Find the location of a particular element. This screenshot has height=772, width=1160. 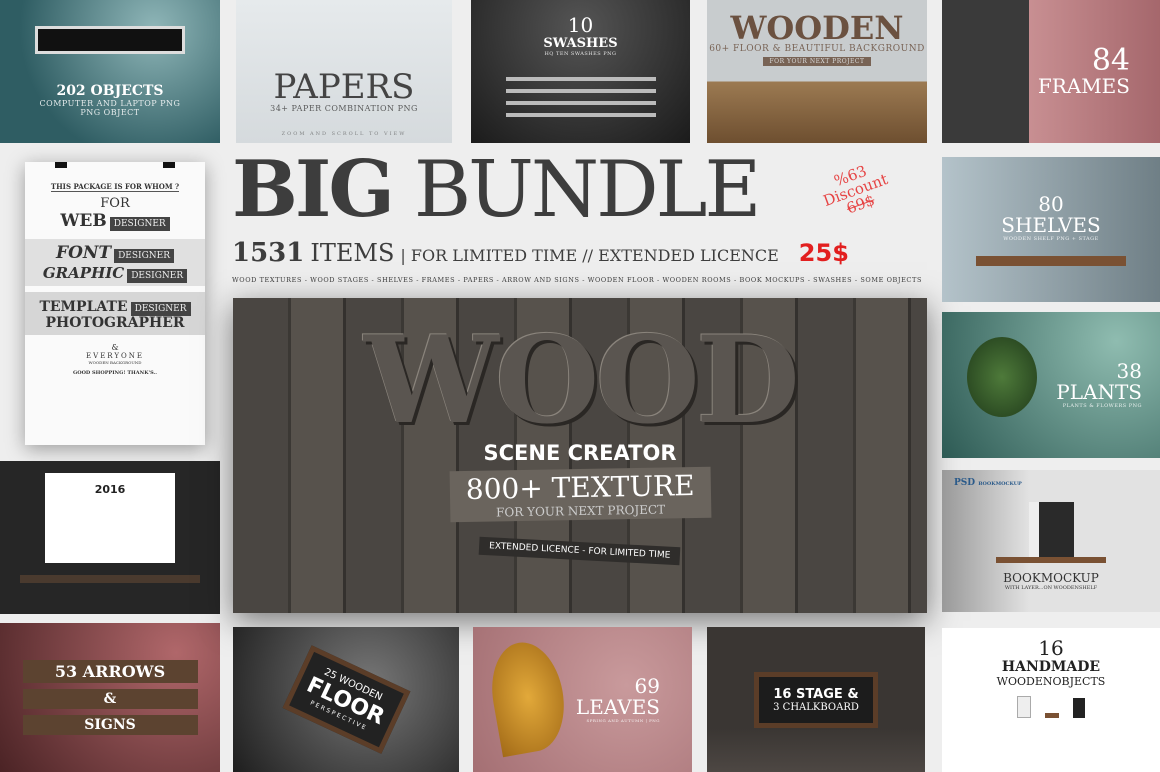

tile-title: 53 ARROWS is located at coordinates (110, 671).